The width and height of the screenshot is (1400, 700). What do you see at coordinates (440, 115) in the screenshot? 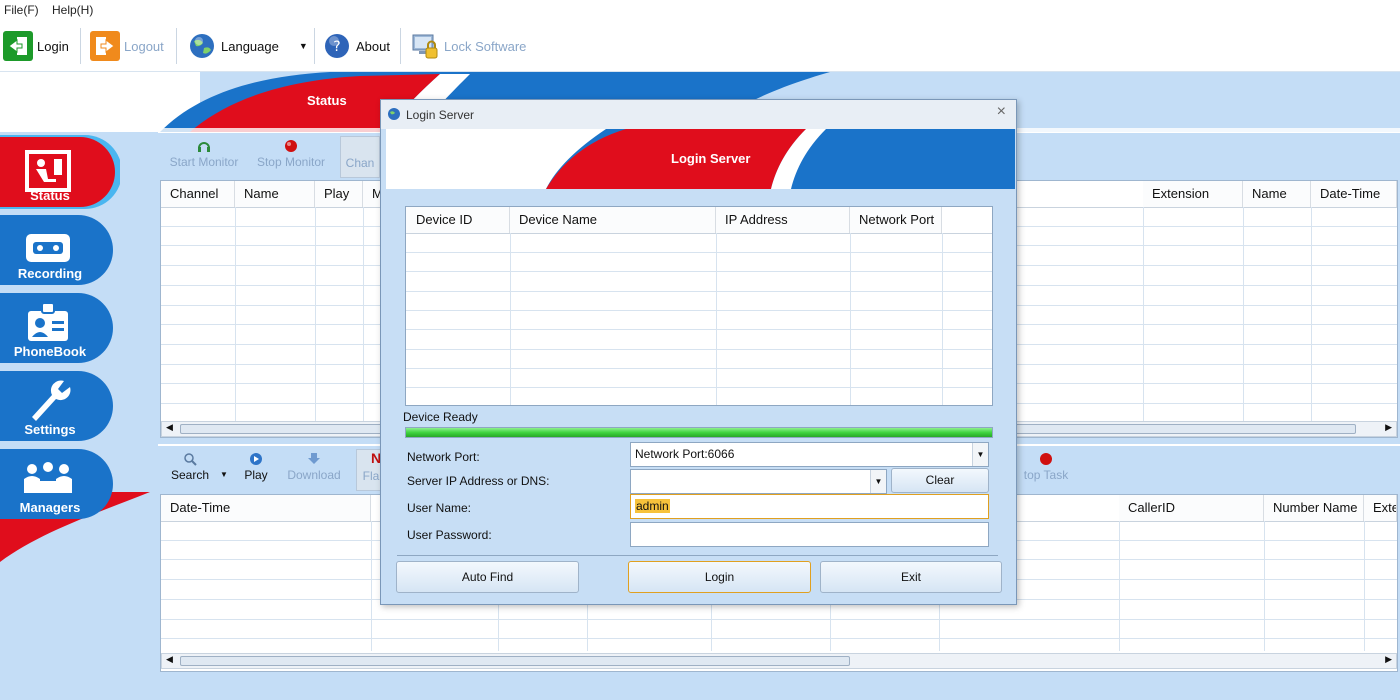
I see `dialog-title: Login Server` at bounding box center [440, 115].